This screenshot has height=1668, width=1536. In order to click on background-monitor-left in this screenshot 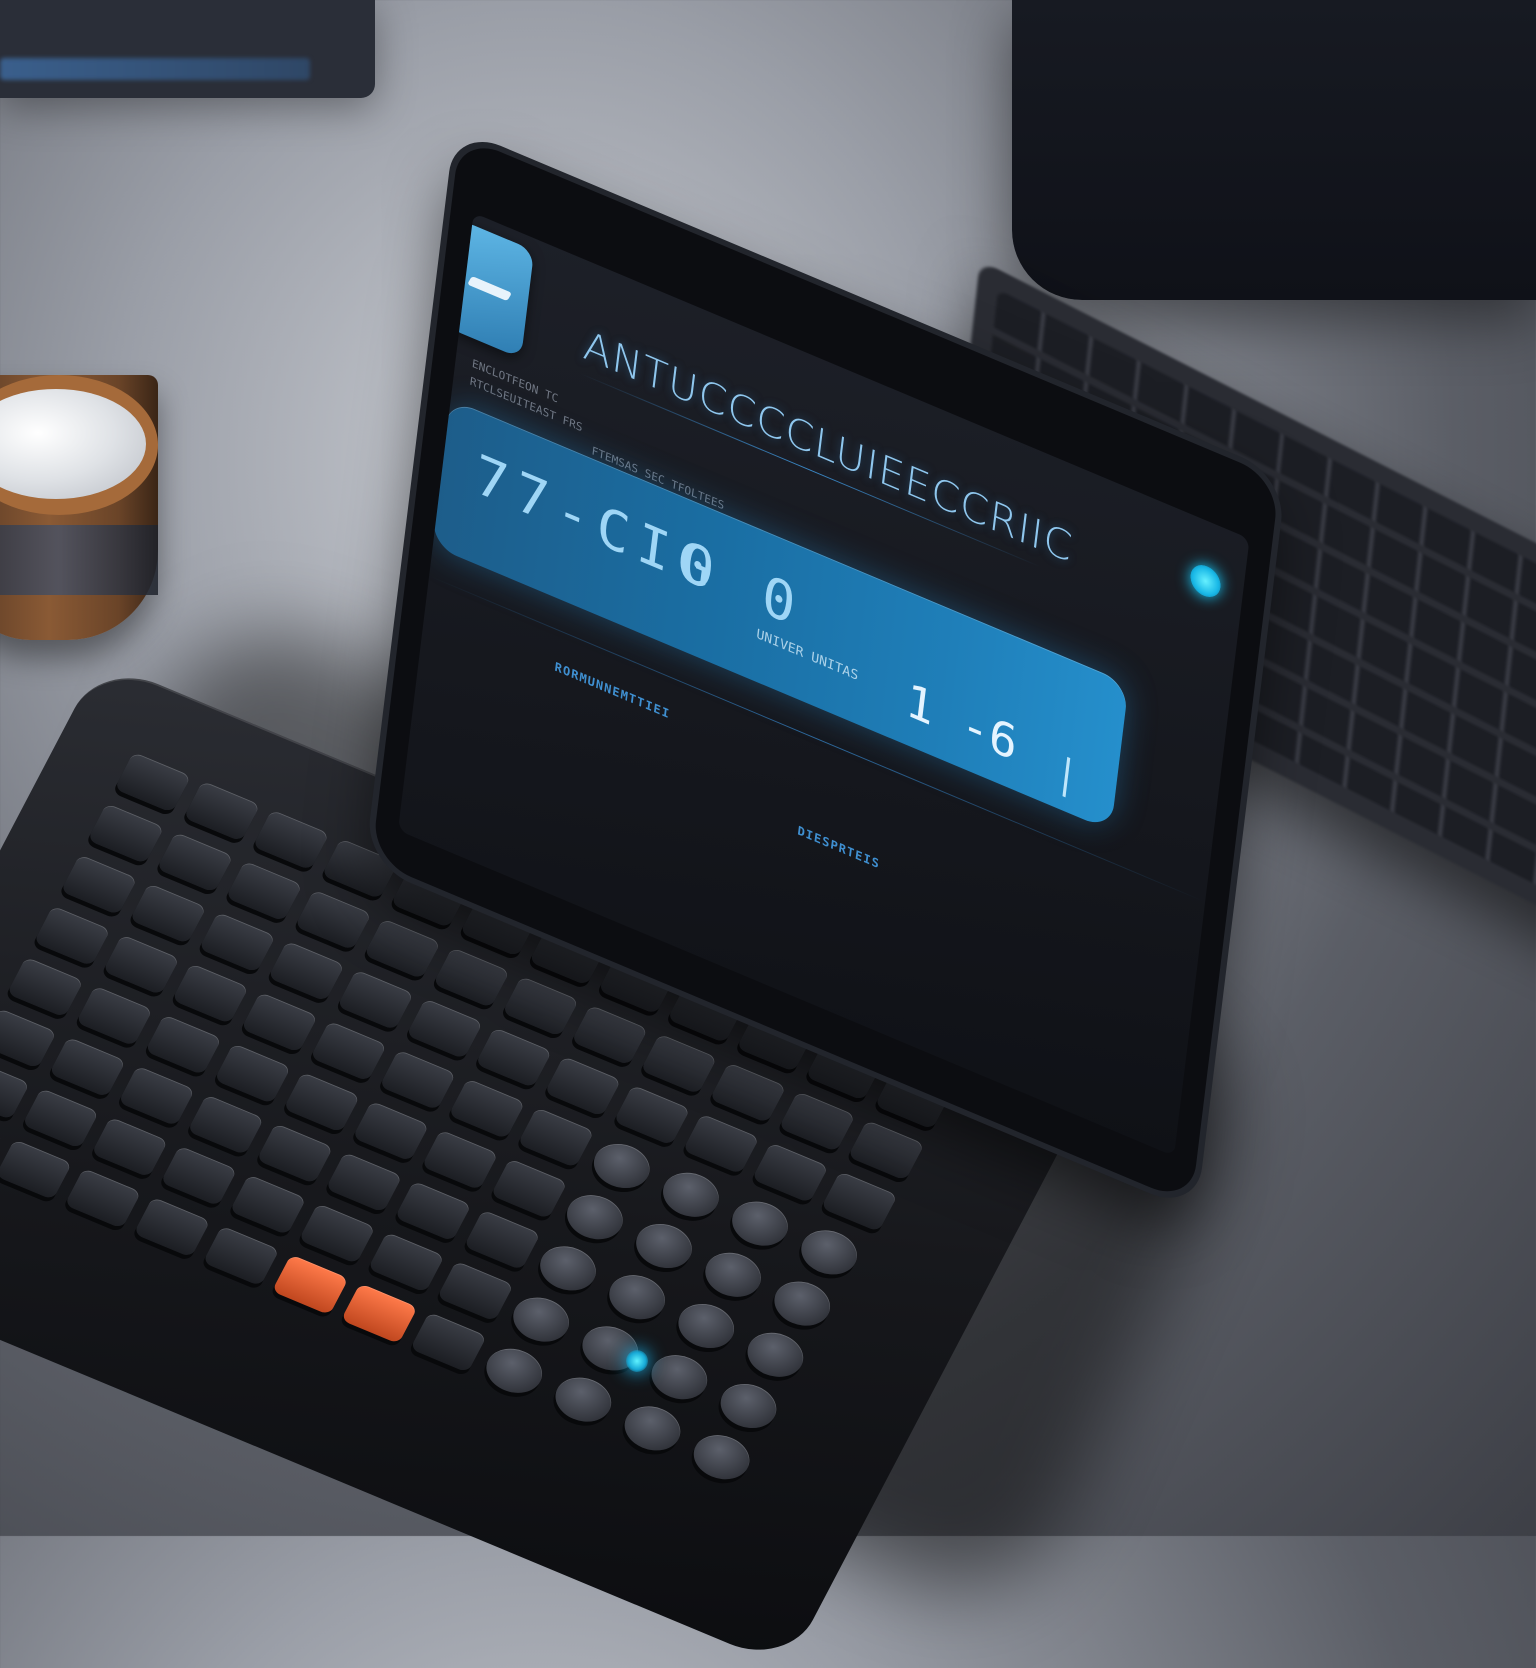, I will do `click(187, 49)`.